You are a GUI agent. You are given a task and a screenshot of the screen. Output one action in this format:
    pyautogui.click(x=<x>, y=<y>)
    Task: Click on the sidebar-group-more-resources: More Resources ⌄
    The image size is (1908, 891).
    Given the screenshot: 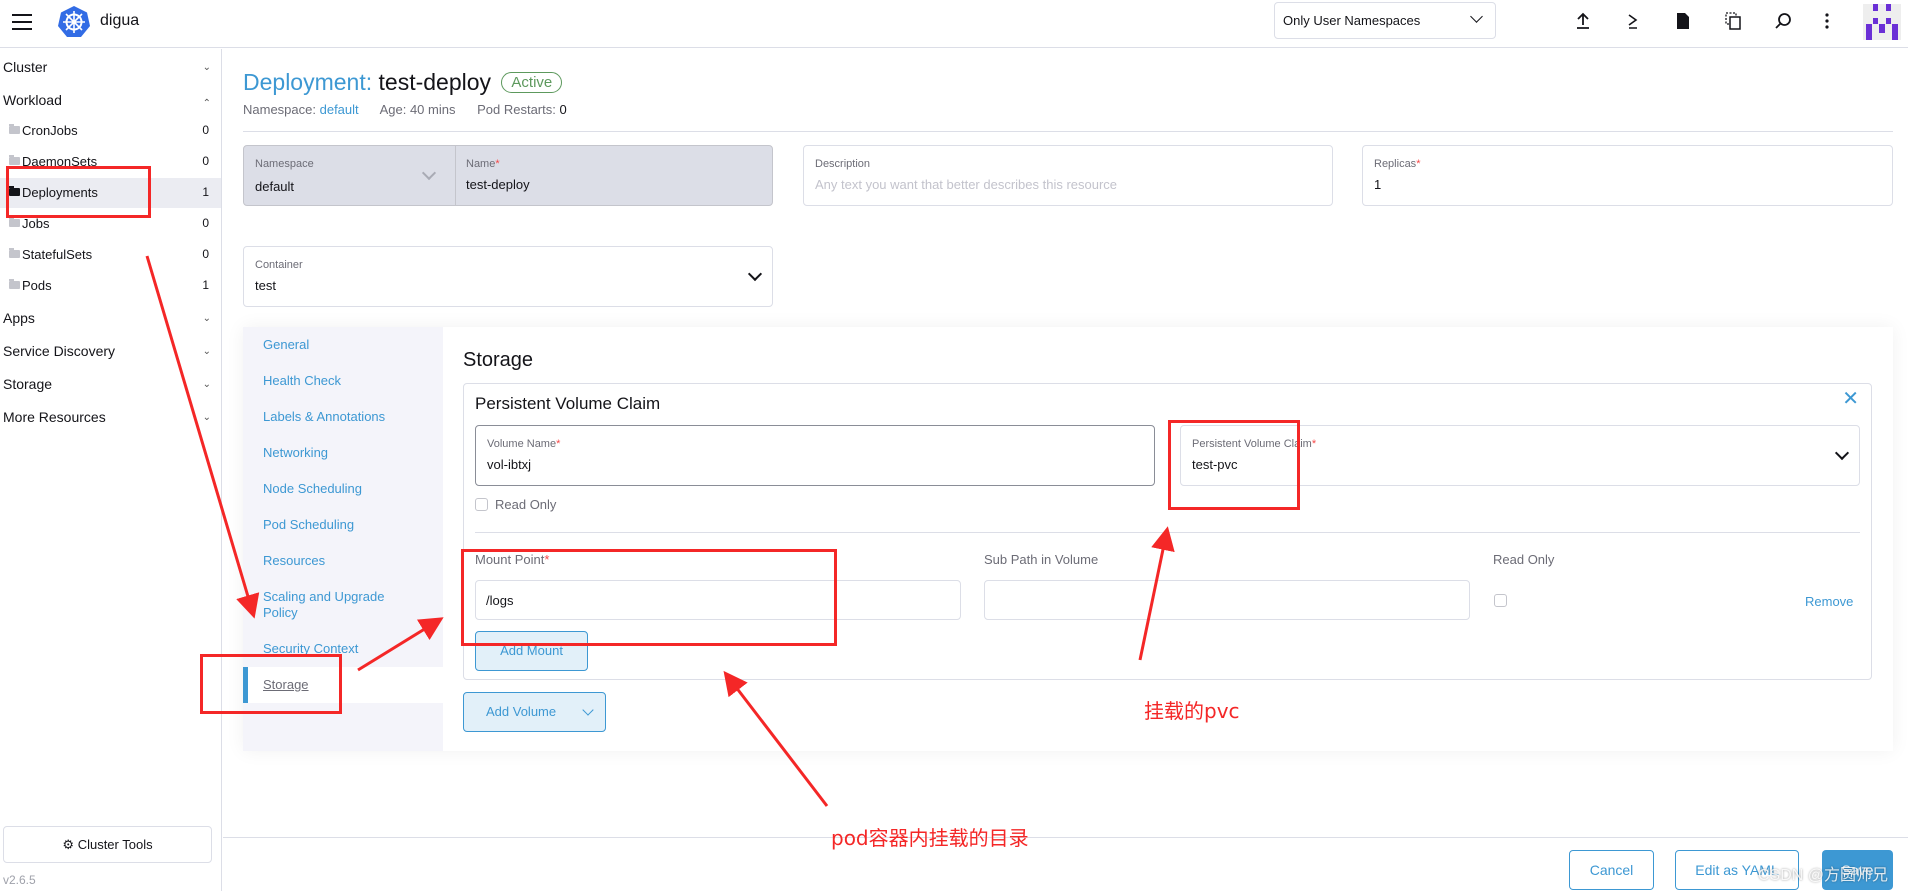 What is the action you would take?
    pyautogui.click(x=108, y=417)
    